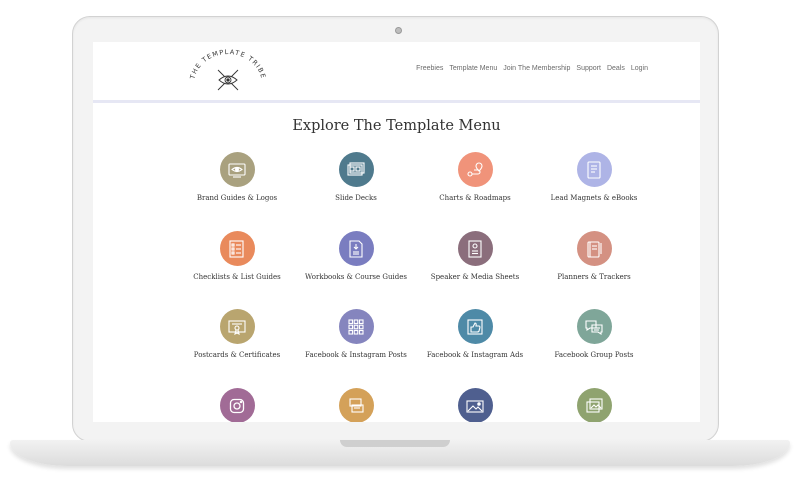  I want to click on nav-deals: Deals, so click(616, 68).